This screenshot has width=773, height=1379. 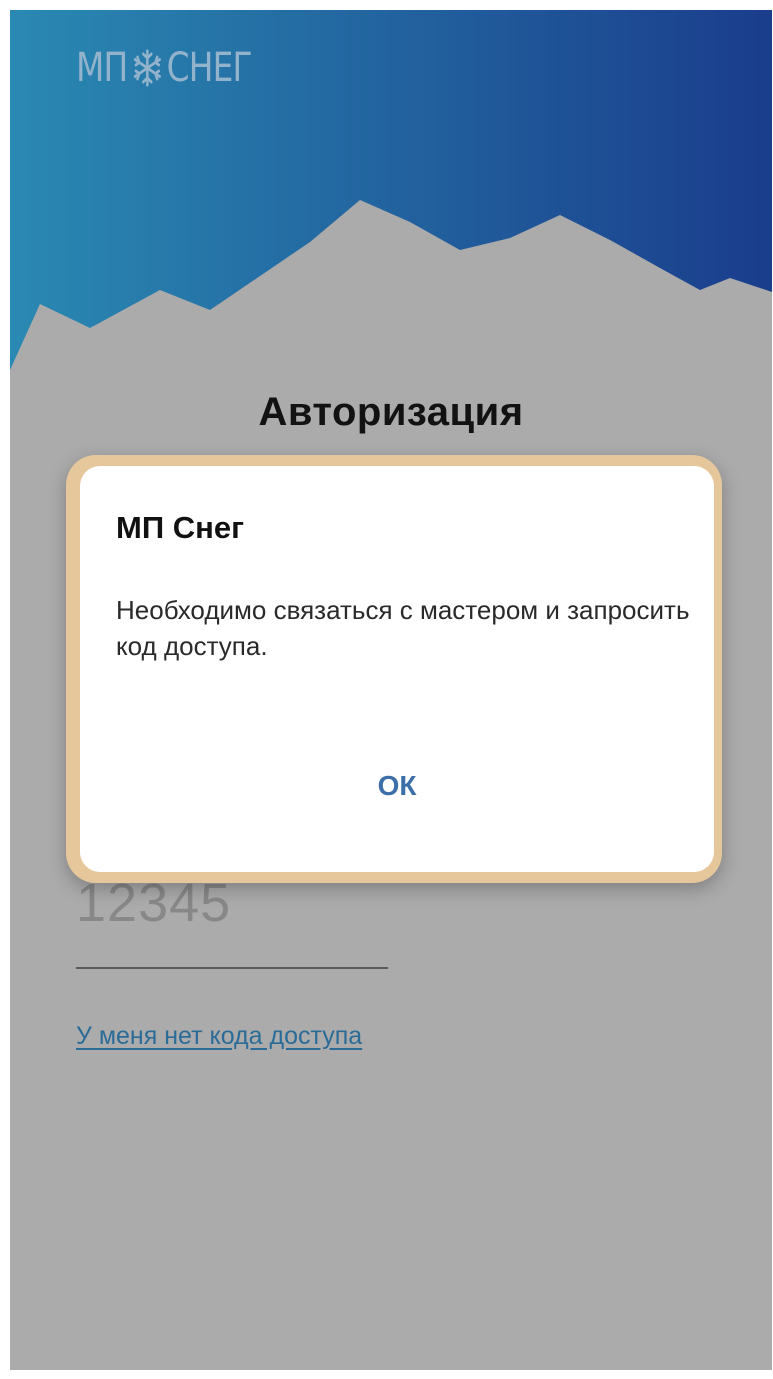 What do you see at coordinates (102, 68) in the screenshot?
I see `logo-text-left: МП` at bounding box center [102, 68].